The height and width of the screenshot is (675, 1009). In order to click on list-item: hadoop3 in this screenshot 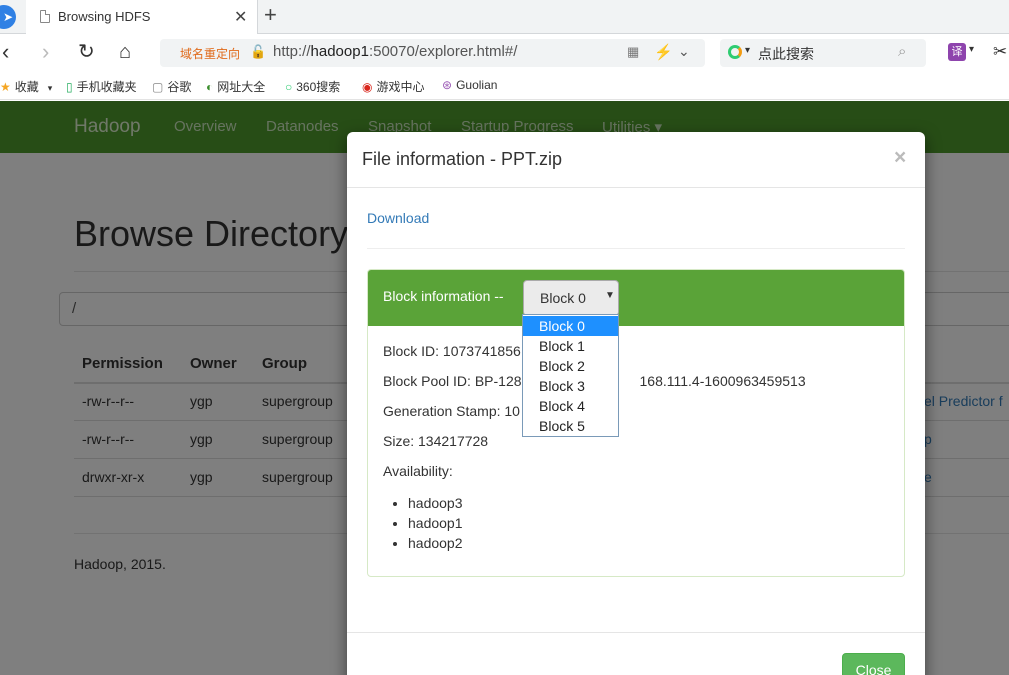, I will do `click(435, 503)`.